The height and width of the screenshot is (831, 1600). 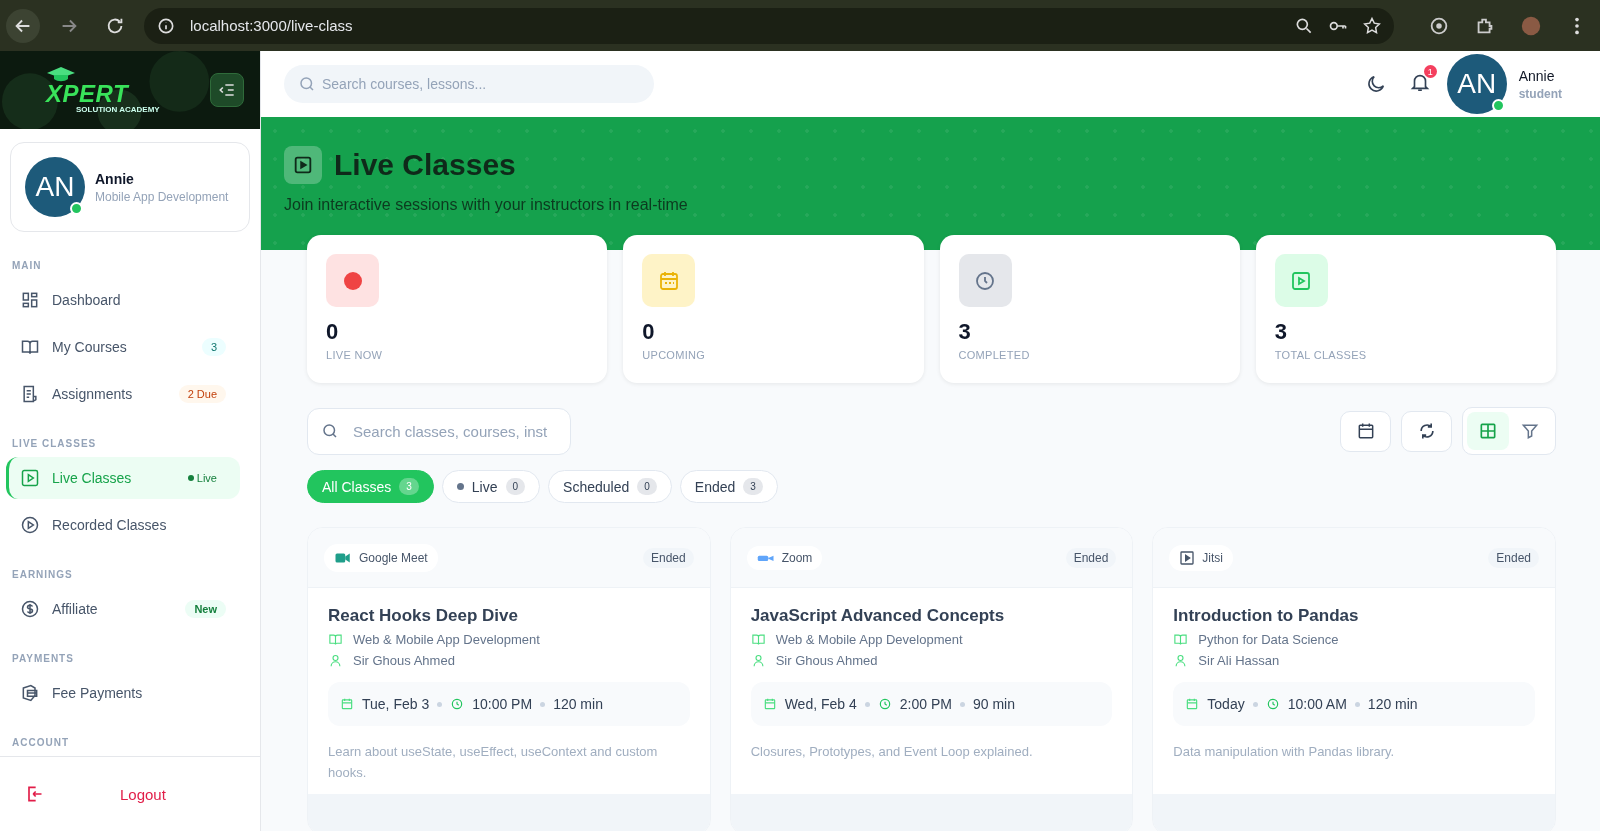 I want to click on class-card: Google Meet Ended React Hooks Deep Dive Web & Mobile App Development Sir Ghous Ahmed Tue, Feb 3 10:00 PM 120 min Learn about useState, useEffect, useContext and custom hooks., so click(x=509, y=679).